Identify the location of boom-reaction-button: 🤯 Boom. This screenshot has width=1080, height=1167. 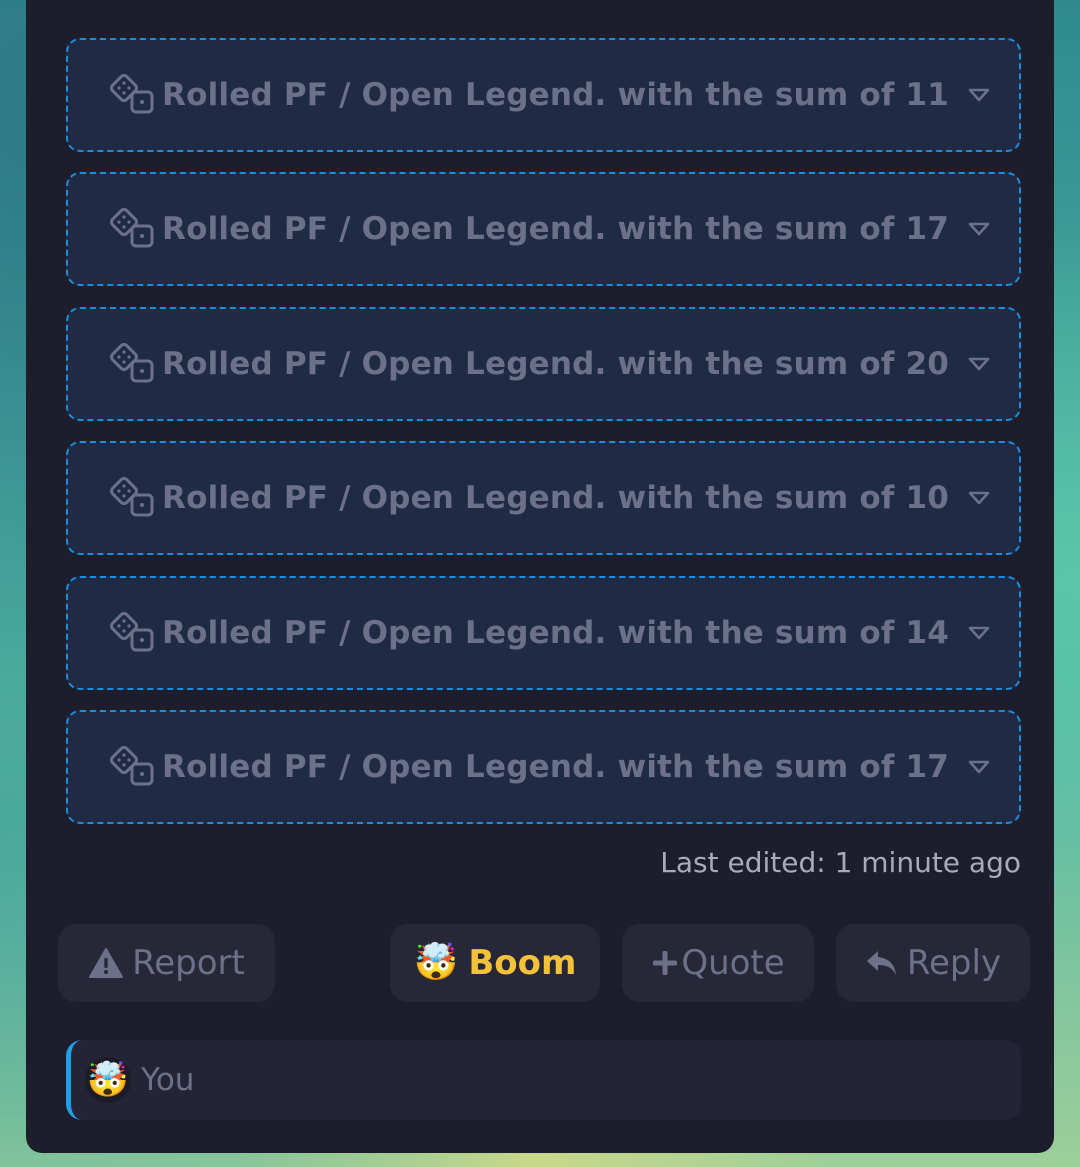
(495, 963).